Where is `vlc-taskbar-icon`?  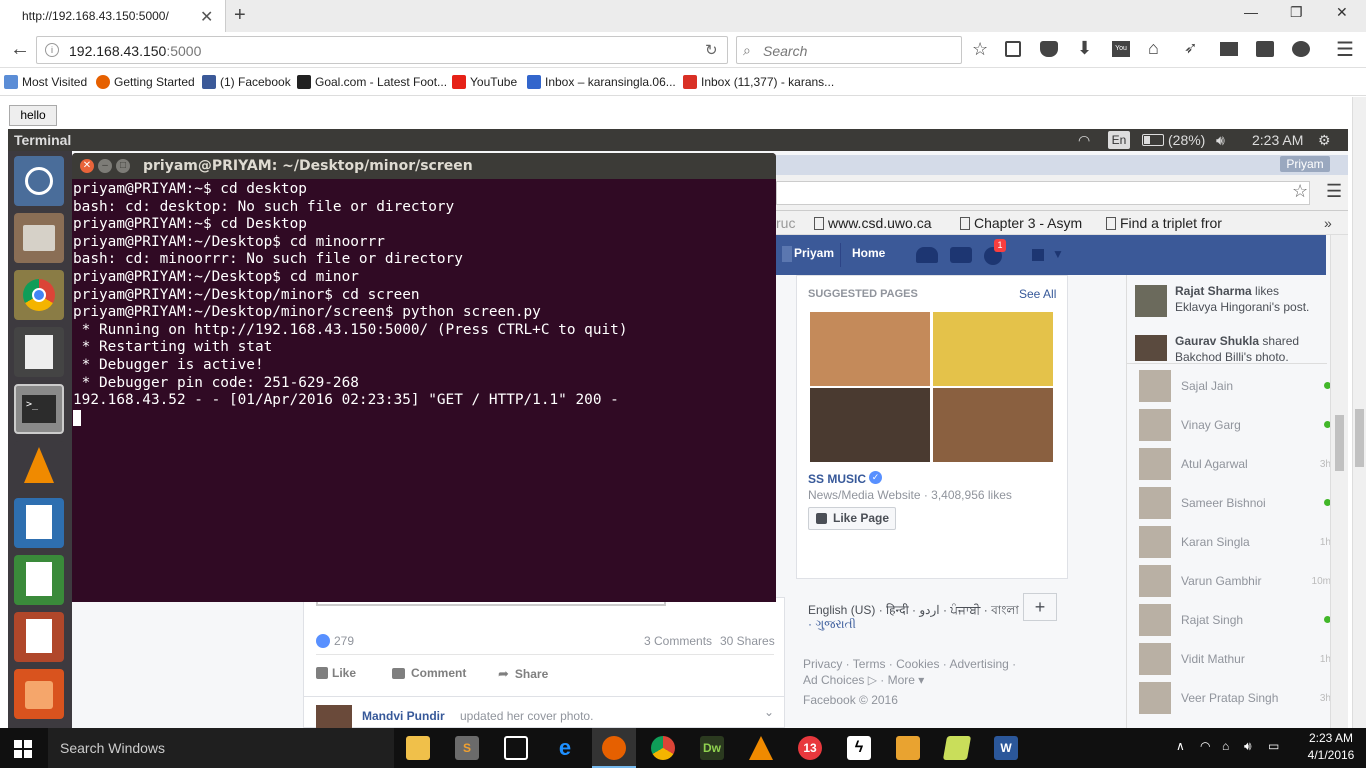
vlc-taskbar-icon is located at coordinates (761, 748).